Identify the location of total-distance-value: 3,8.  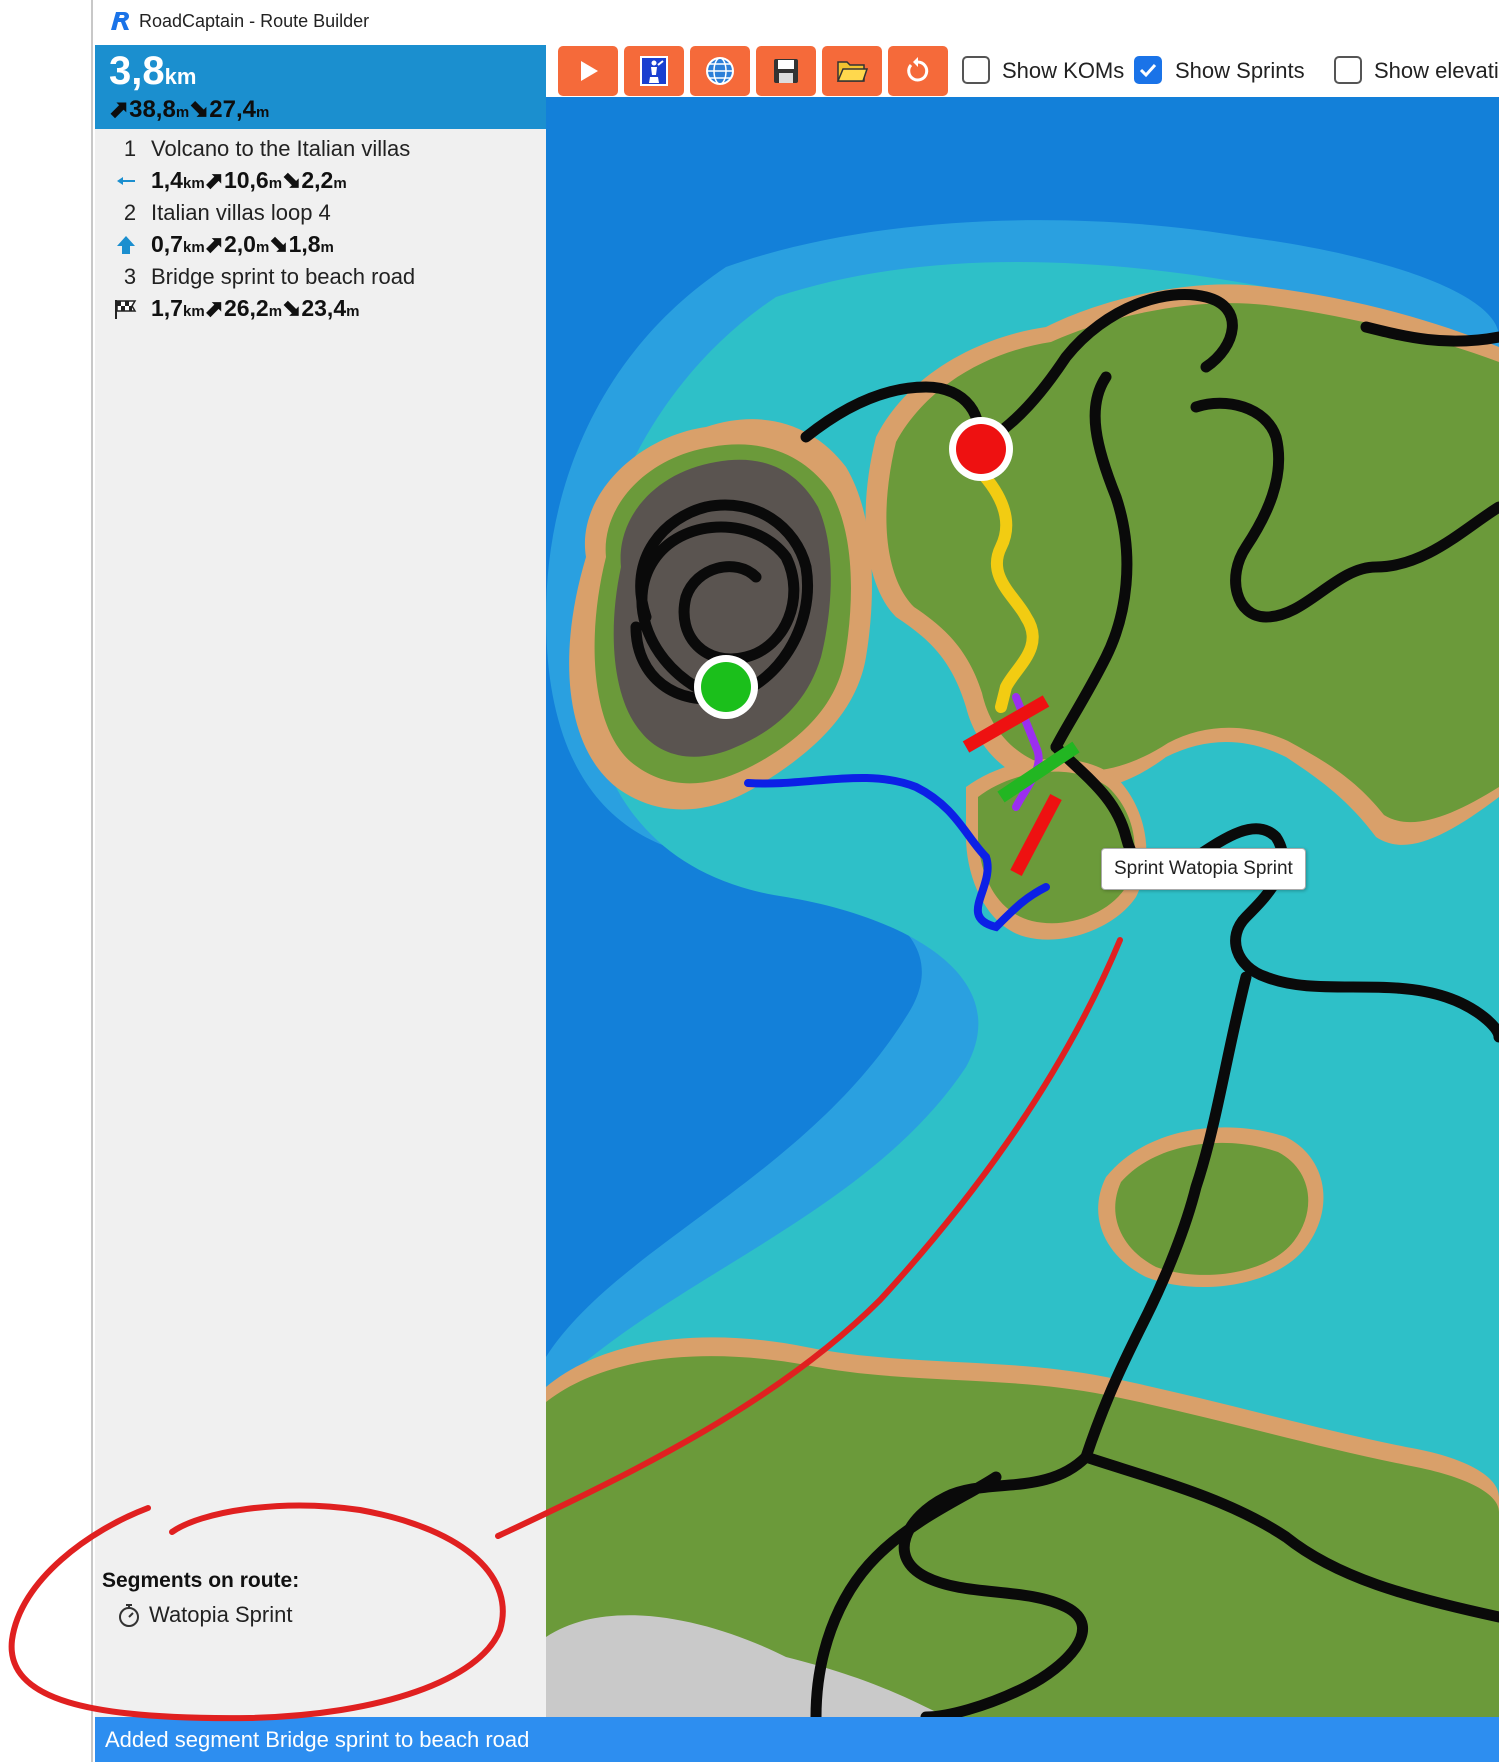
(137, 71).